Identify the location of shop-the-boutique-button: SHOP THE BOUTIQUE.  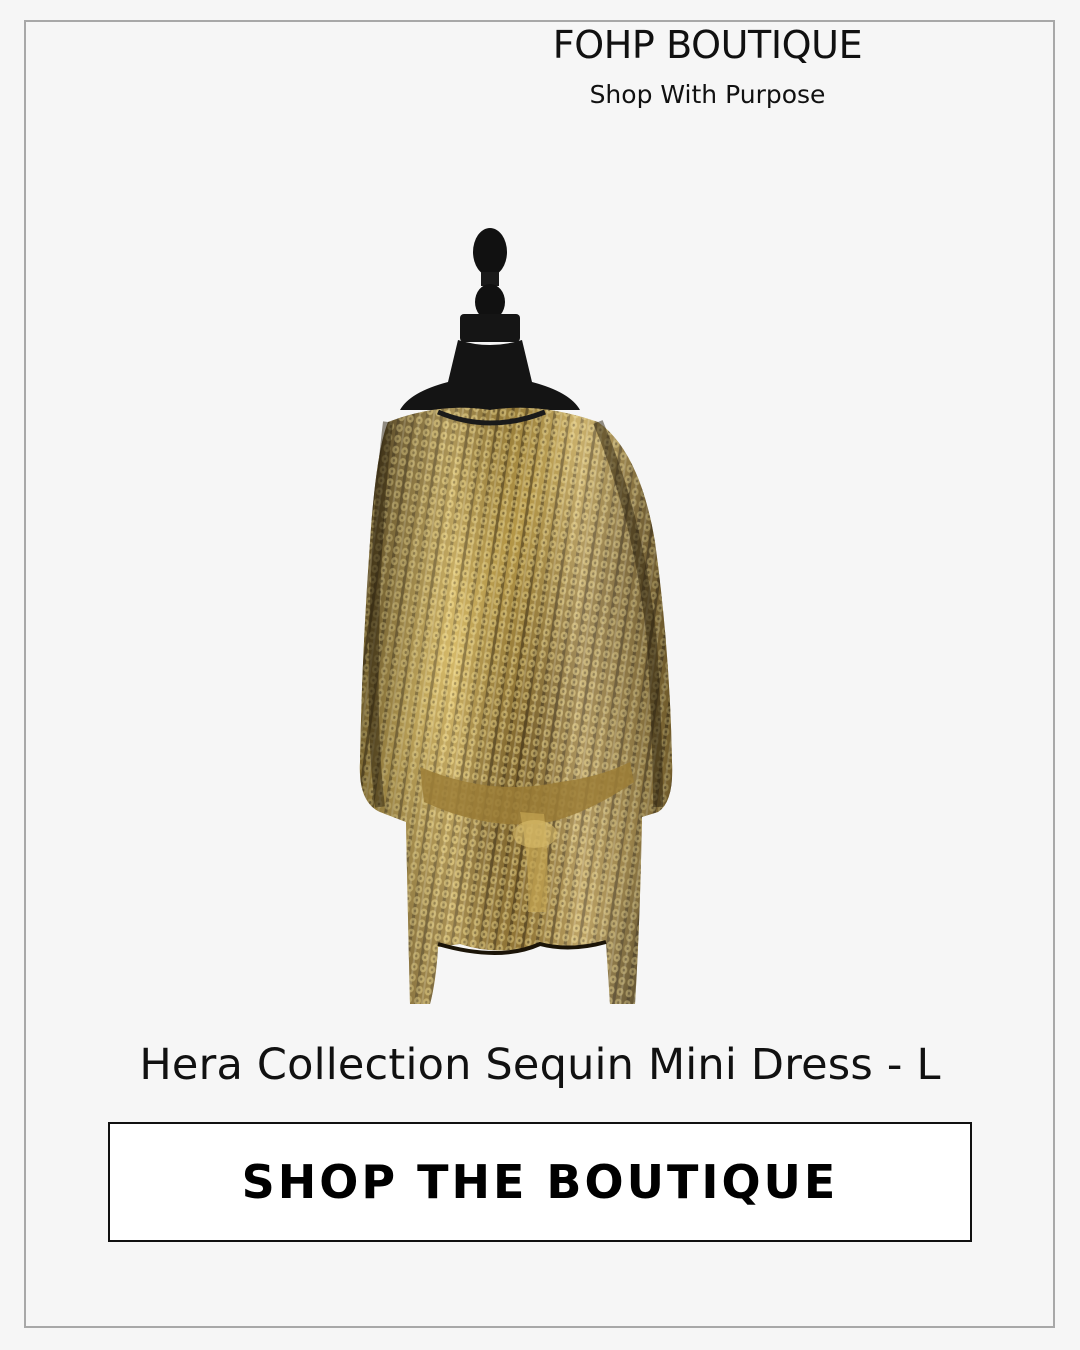
(540, 1182).